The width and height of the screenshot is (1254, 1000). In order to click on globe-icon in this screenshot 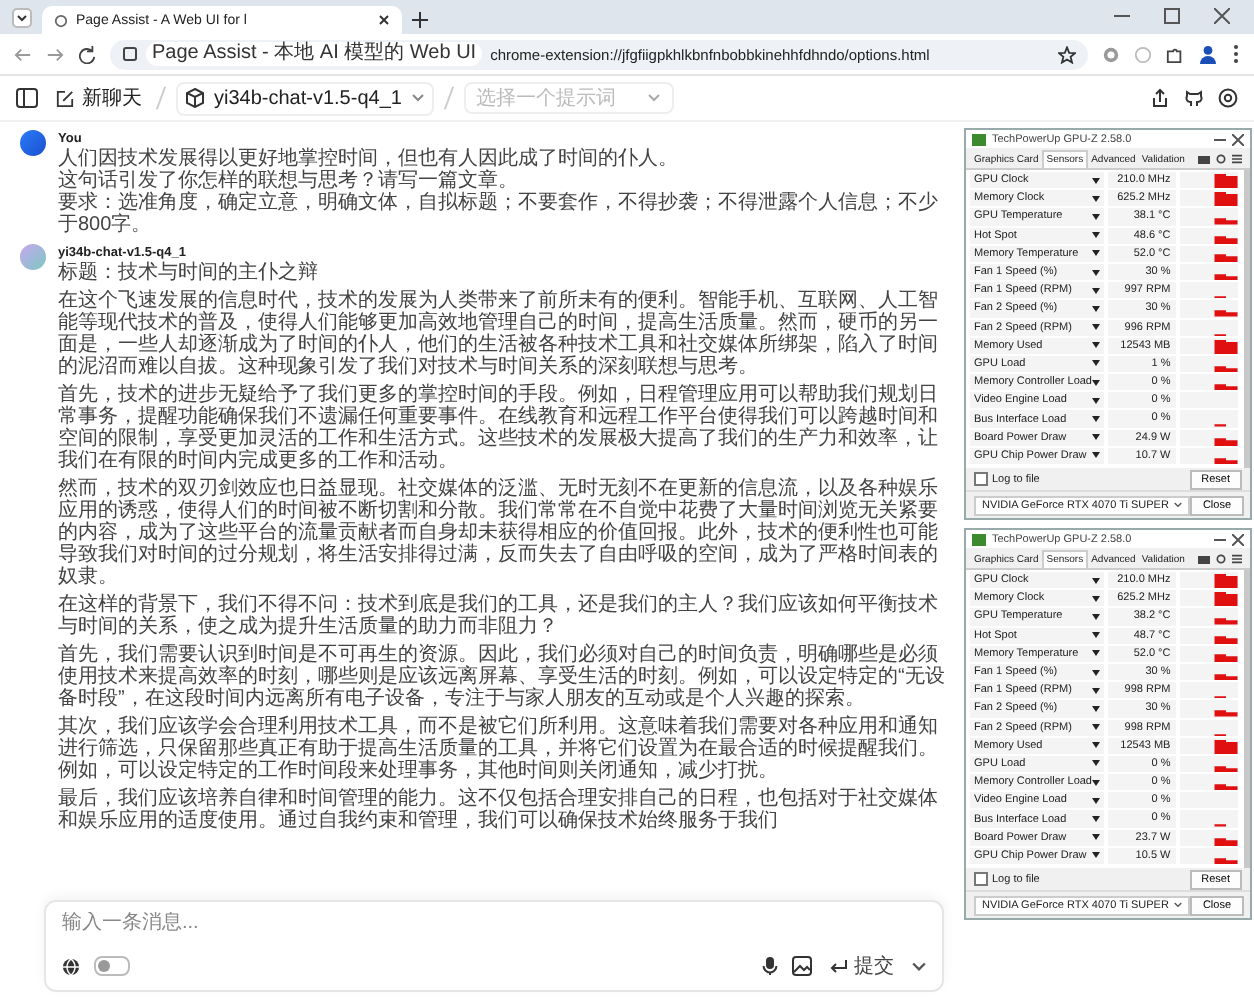, I will do `click(71, 966)`.